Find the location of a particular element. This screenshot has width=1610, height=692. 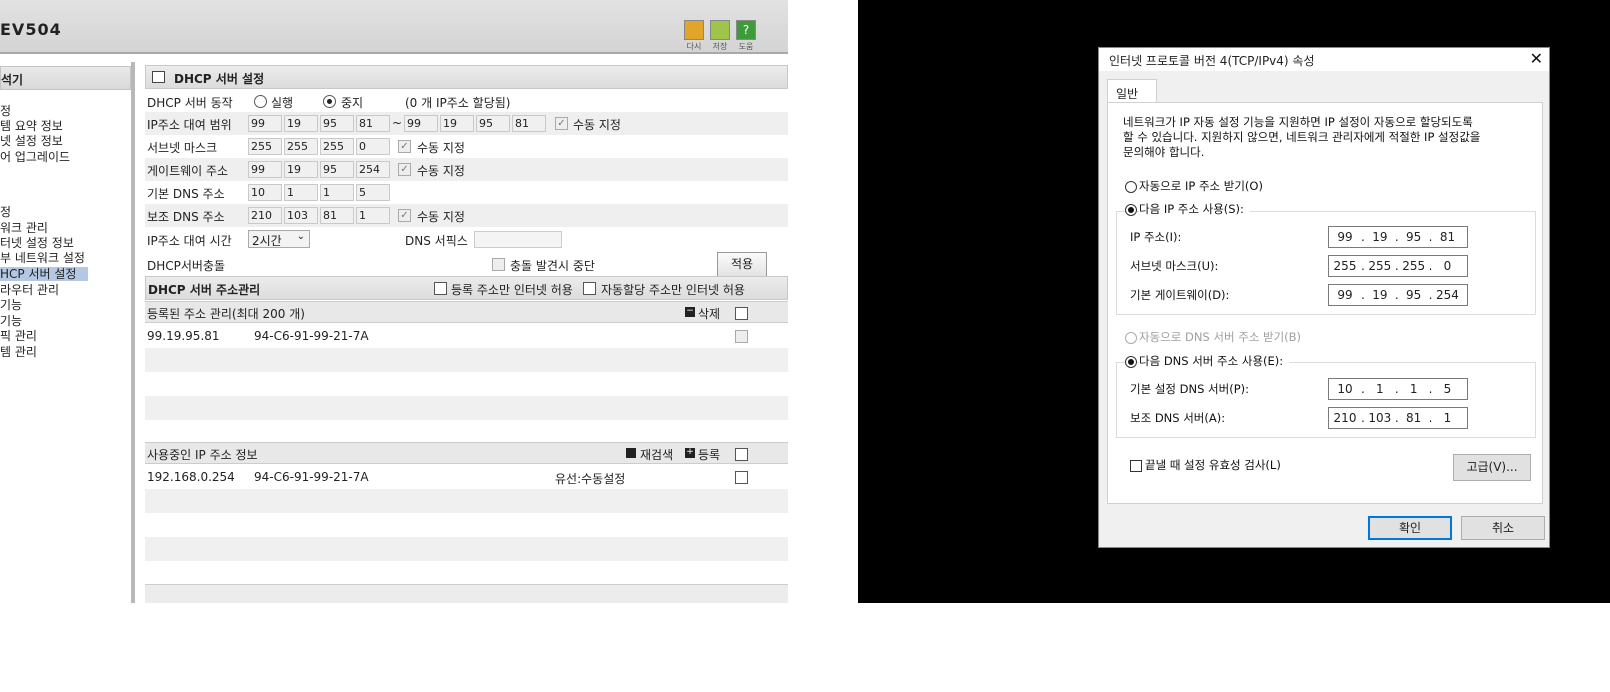

ip-address-field: 99. 19. 95. 81 is located at coordinates (1398, 237).